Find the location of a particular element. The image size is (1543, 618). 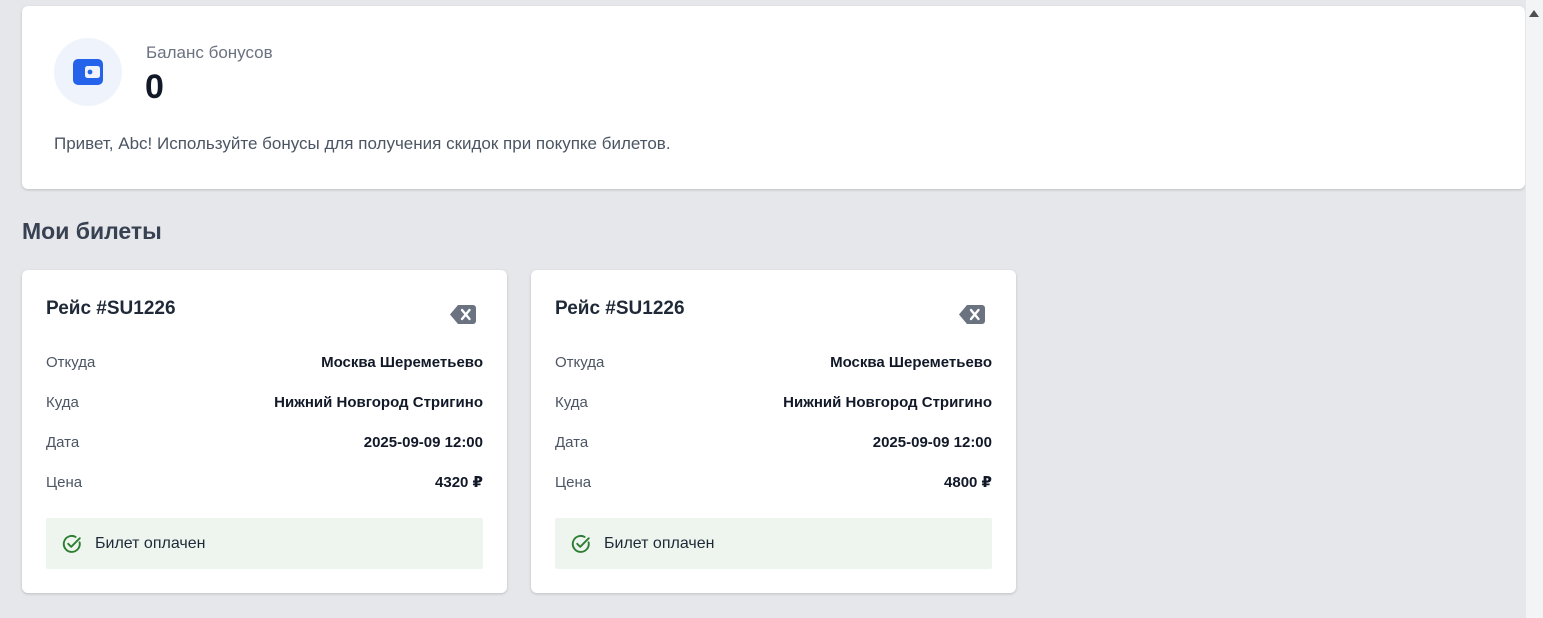

vertical-scrollbar is located at coordinates (1534, 309).